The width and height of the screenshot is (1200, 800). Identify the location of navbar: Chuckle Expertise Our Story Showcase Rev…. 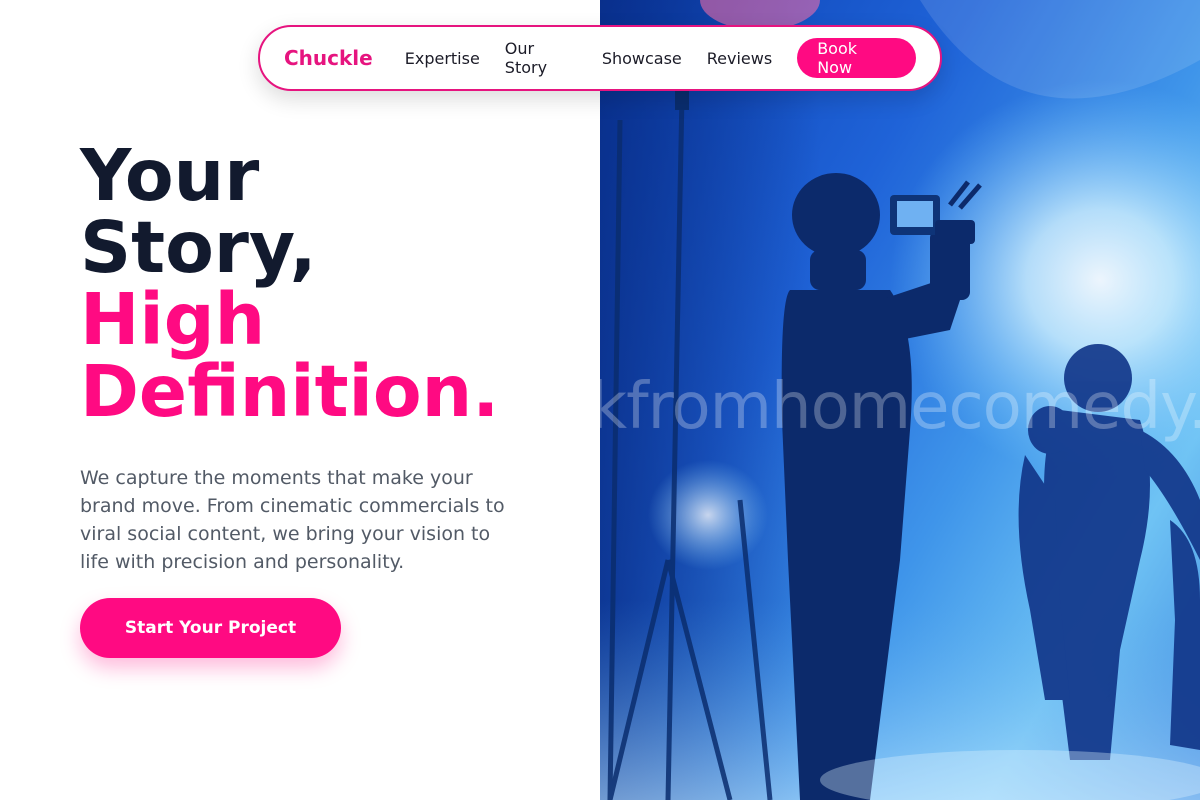
(600, 58).